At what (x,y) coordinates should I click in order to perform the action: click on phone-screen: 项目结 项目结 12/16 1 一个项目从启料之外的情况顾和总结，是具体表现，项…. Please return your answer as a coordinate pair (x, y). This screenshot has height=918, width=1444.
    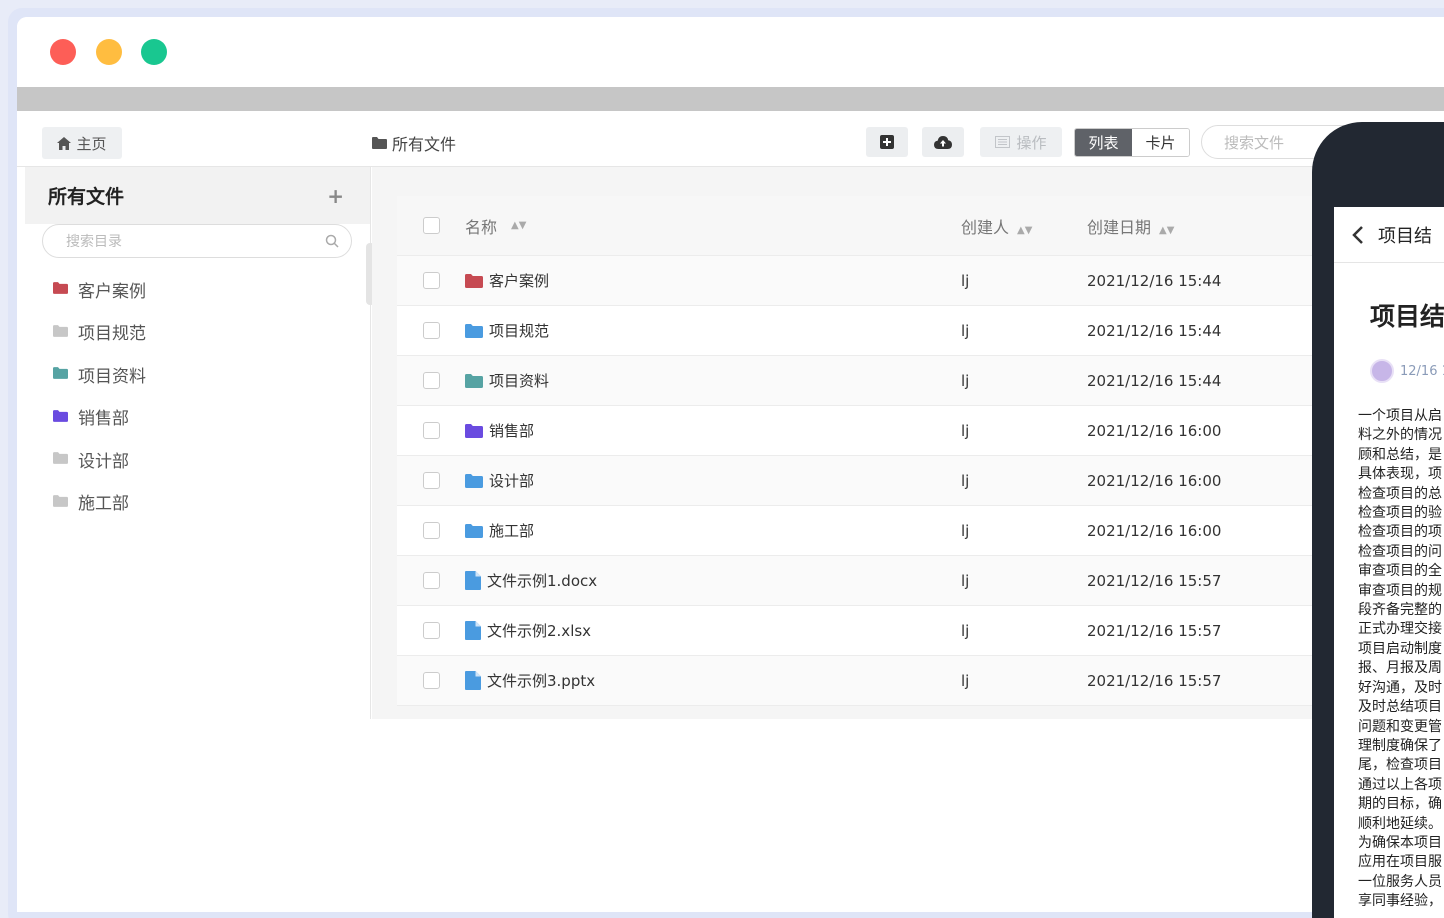
    Looking at the image, I should click on (1389, 562).